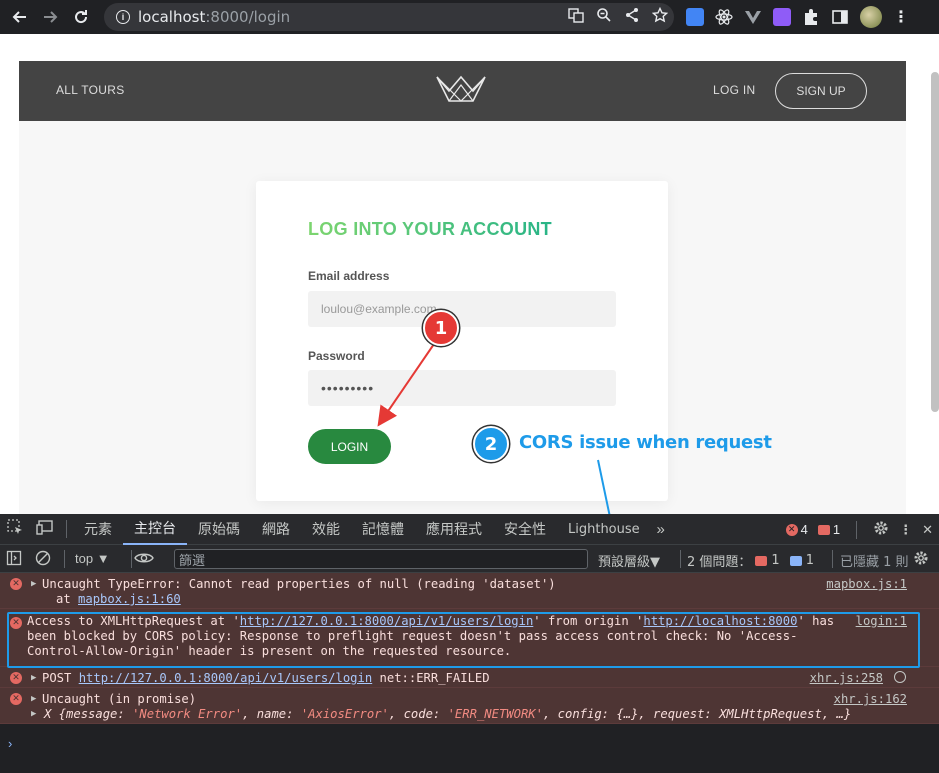 This screenshot has width=939, height=773. What do you see at coordinates (775, 560) in the screenshot?
I see `issues-red-count: 1` at bounding box center [775, 560].